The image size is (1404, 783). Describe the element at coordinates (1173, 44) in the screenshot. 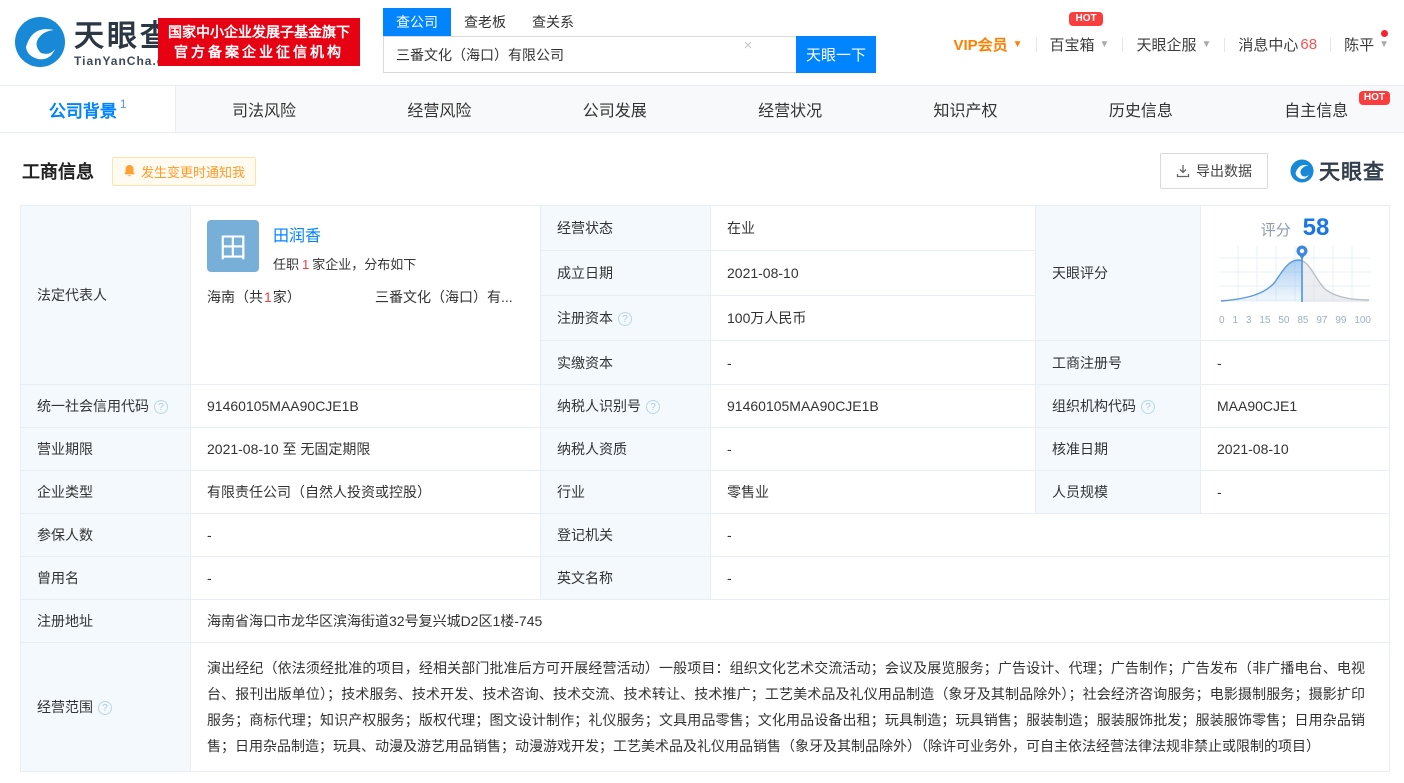

I see `enterprise-service-menu-item: 天眼企服 ▼` at that location.